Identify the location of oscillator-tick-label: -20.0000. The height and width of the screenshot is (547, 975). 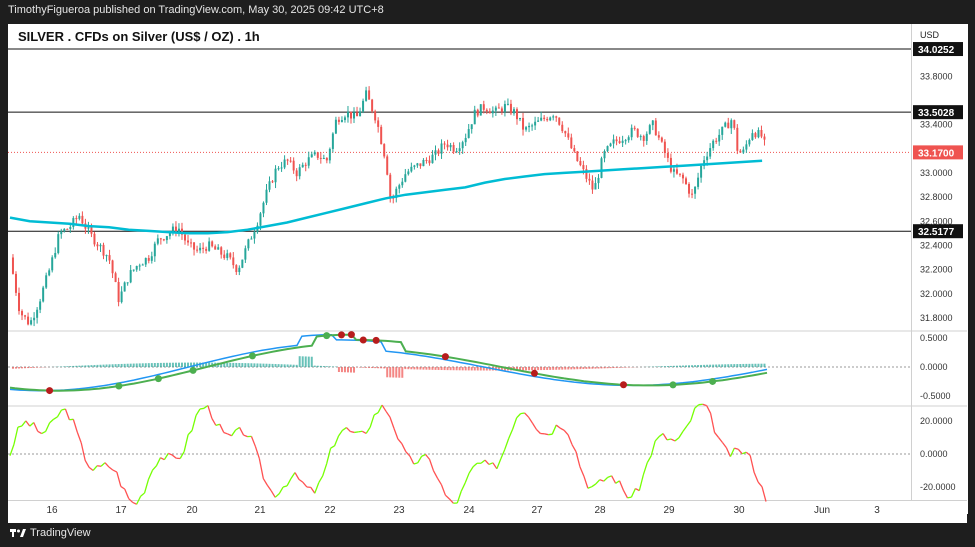
(938, 487).